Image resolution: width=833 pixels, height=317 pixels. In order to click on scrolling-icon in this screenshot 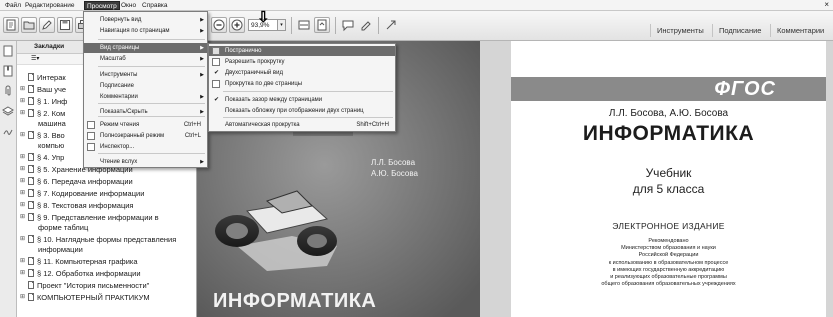, I will do `click(216, 62)`.